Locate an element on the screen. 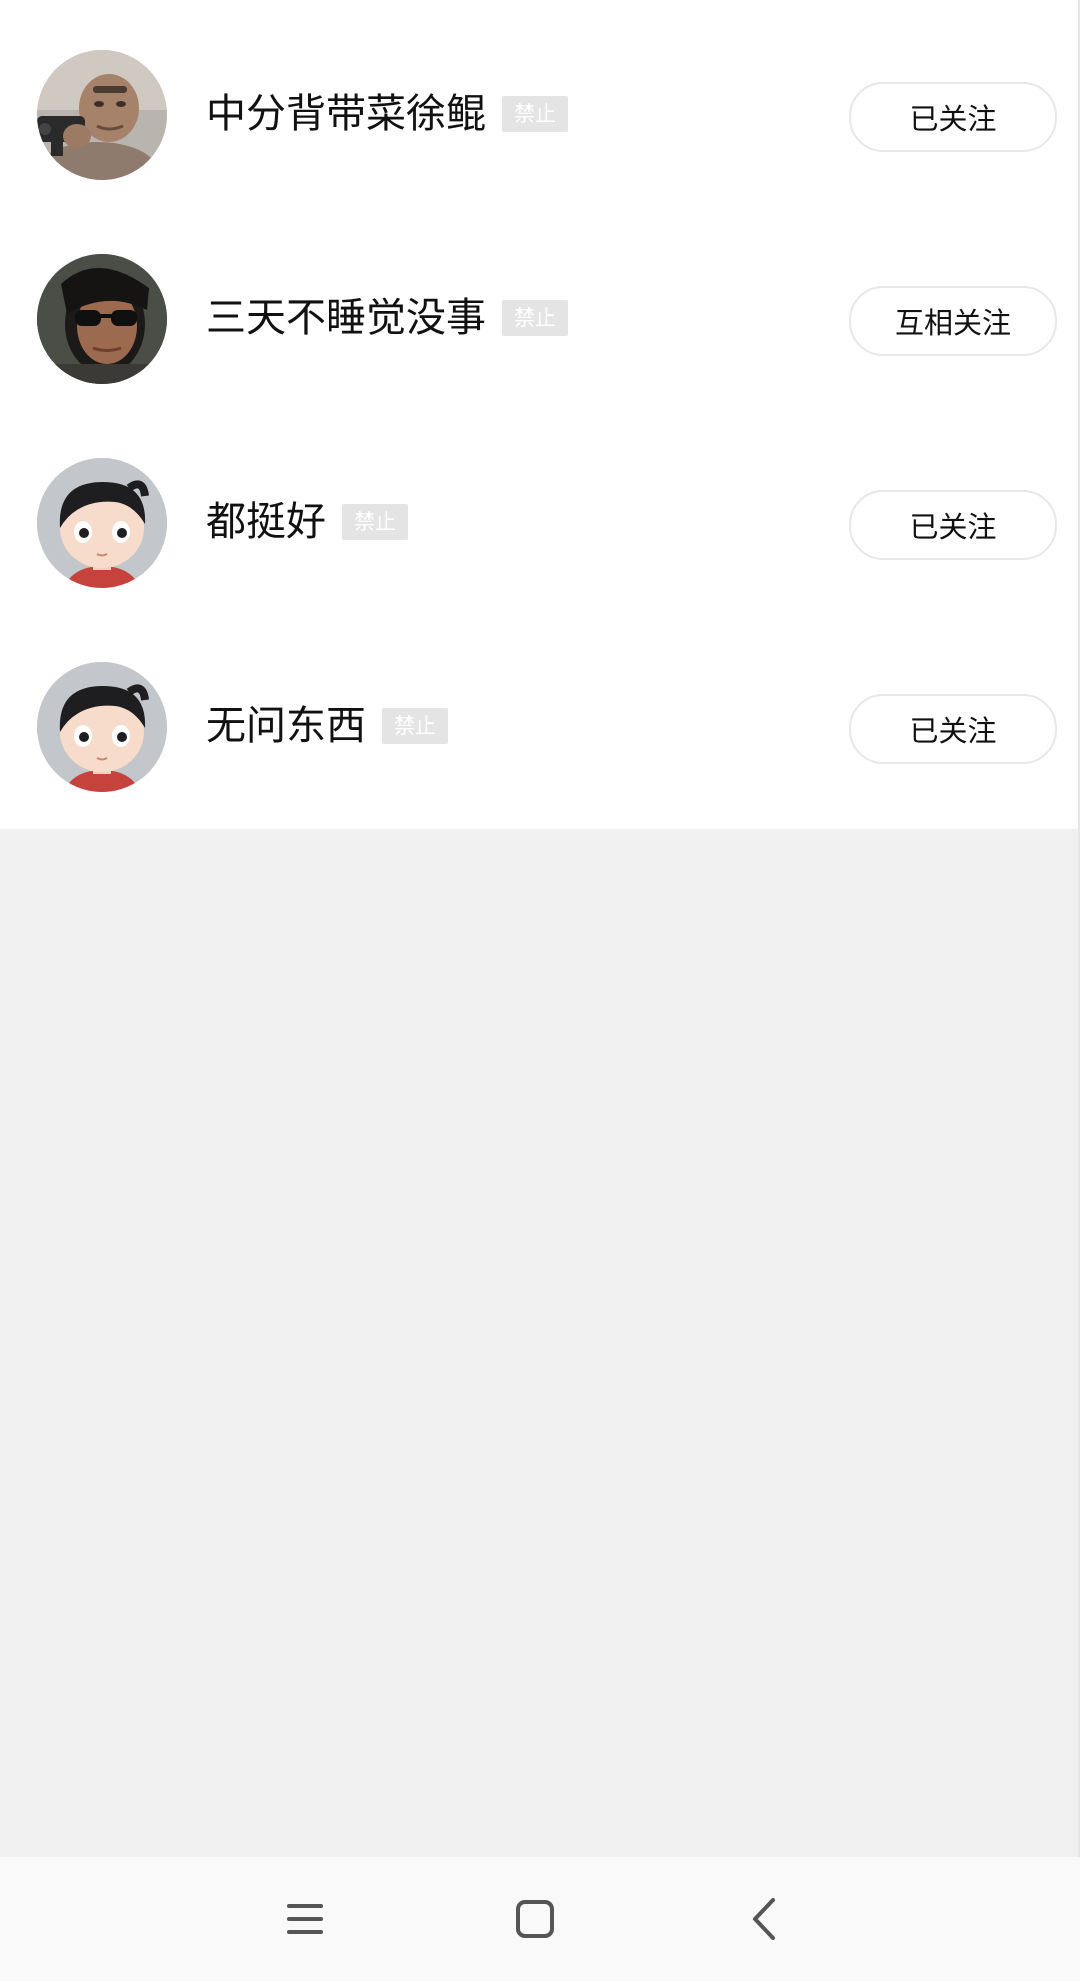  user-name: 中分背带菜徐鲲 is located at coordinates (346, 114).